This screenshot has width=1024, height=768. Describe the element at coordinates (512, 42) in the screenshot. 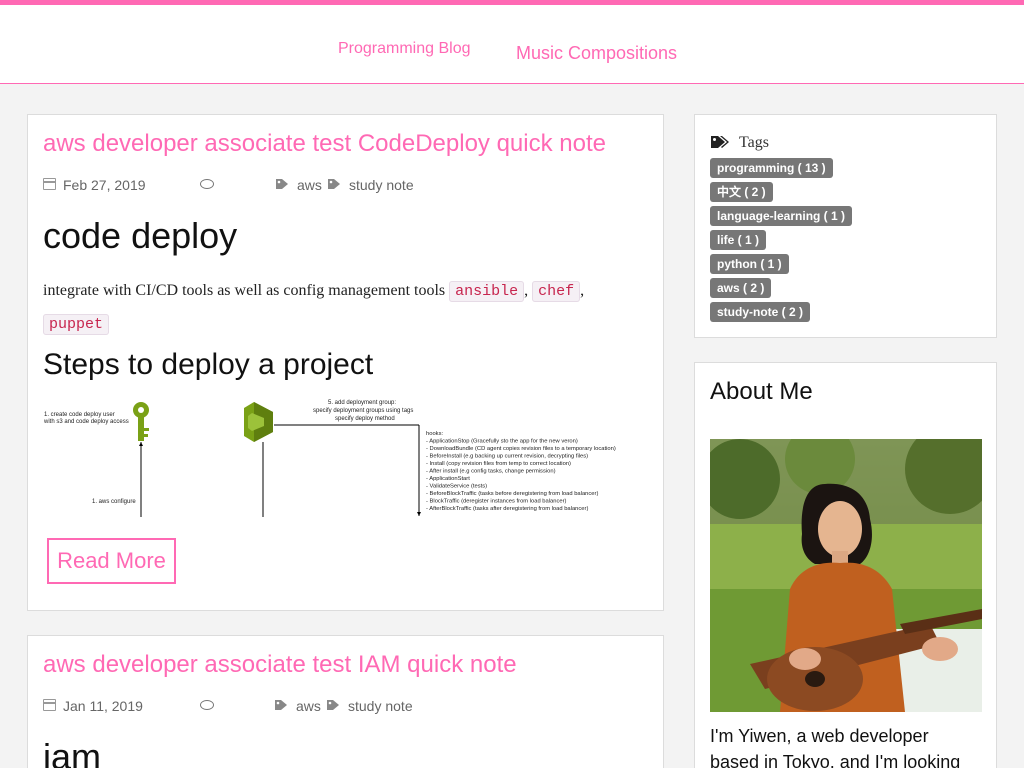

I see `top-navigation-bar: Programming Blog Music Compositions` at that location.